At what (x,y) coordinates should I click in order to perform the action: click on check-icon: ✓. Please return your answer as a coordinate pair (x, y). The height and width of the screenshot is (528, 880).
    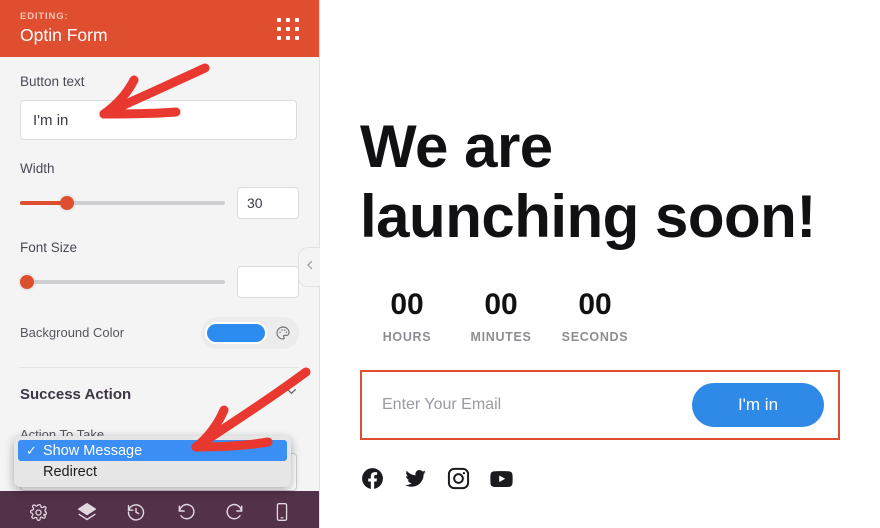
    Looking at the image, I should click on (31, 450).